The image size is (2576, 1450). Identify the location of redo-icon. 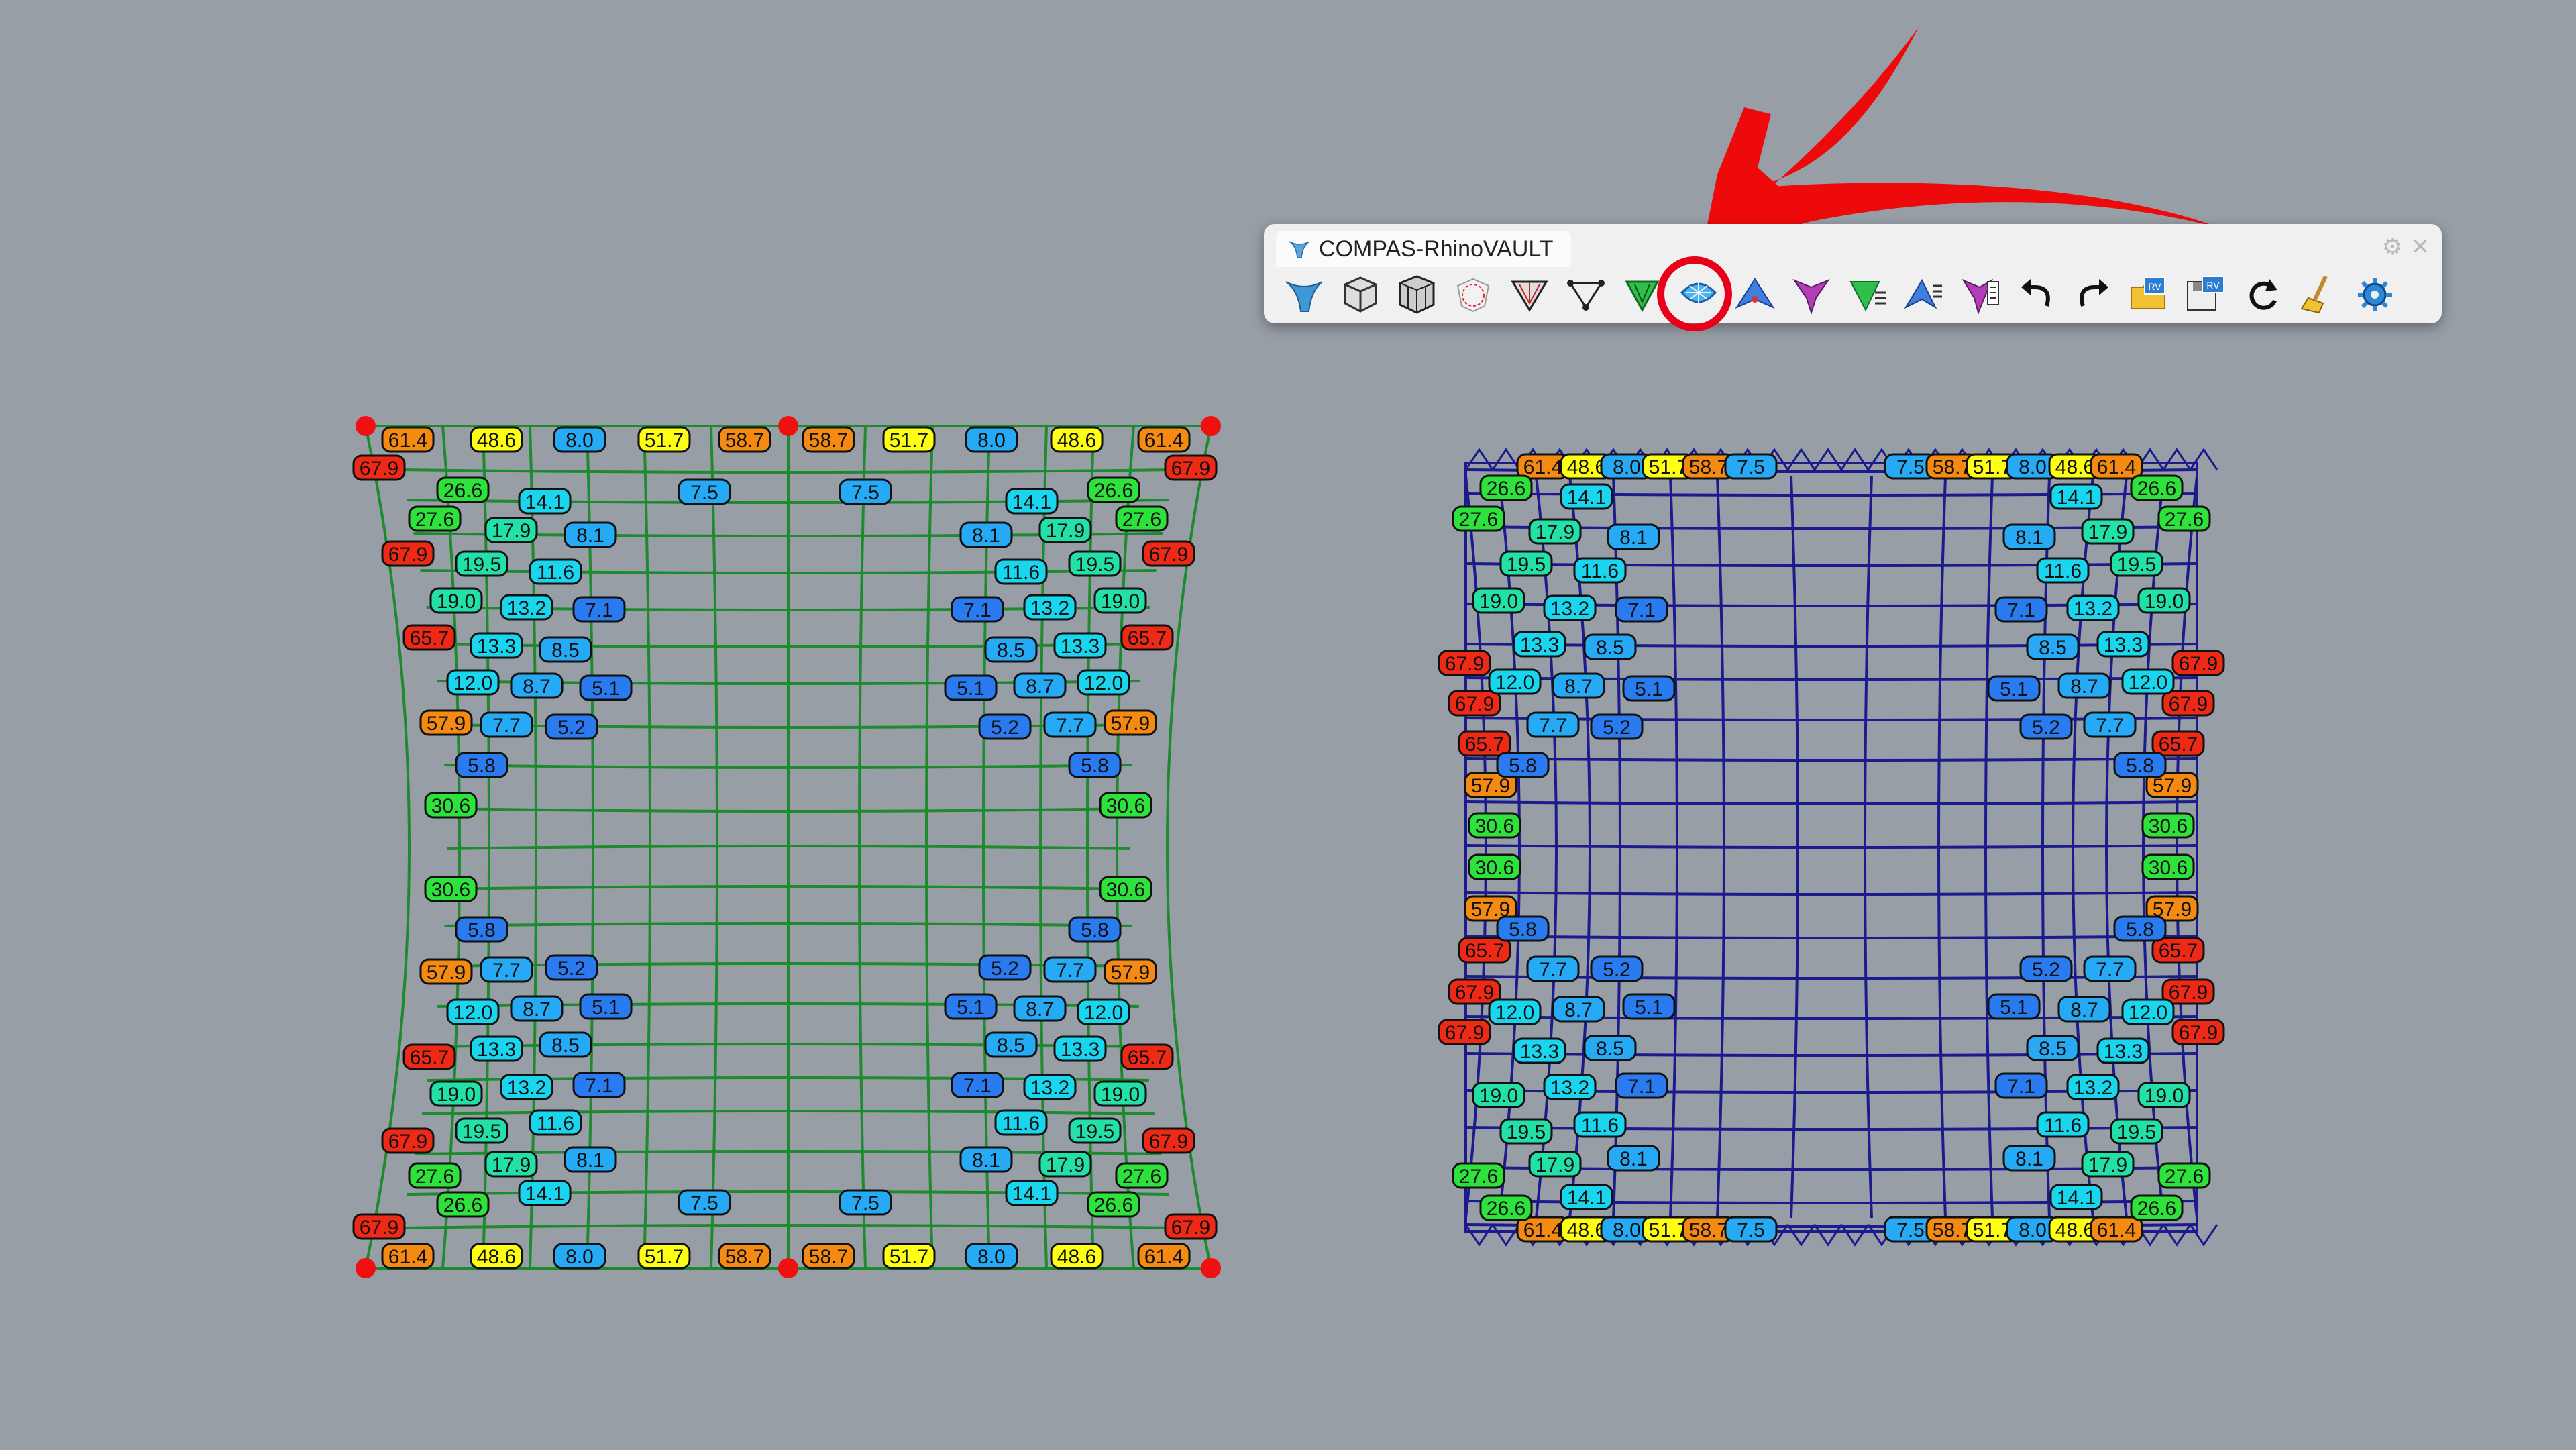
(2094, 293).